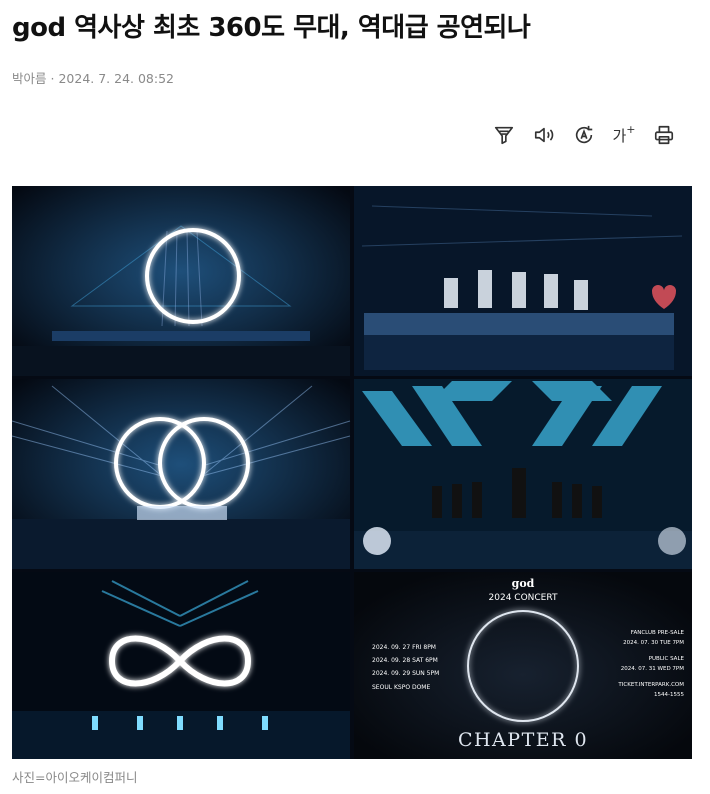 The image size is (710, 794). Describe the element at coordinates (523, 281) in the screenshot. I see `stage-photo-members` at that location.